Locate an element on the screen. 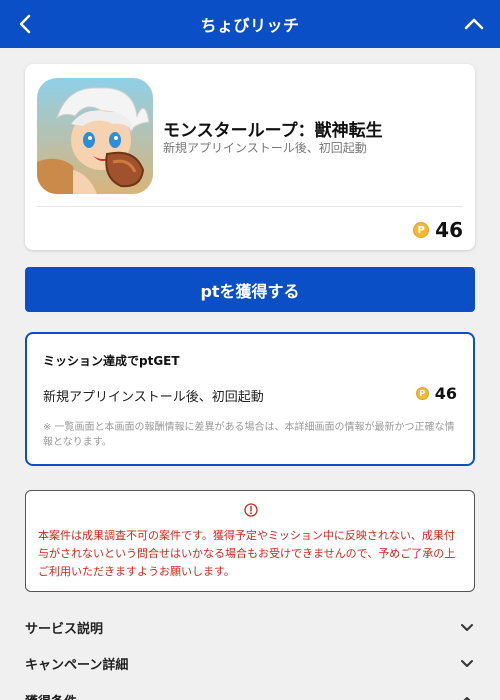 This screenshot has height=700, width=500. app-header: ちょびリッチ is located at coordinates (250, 24).